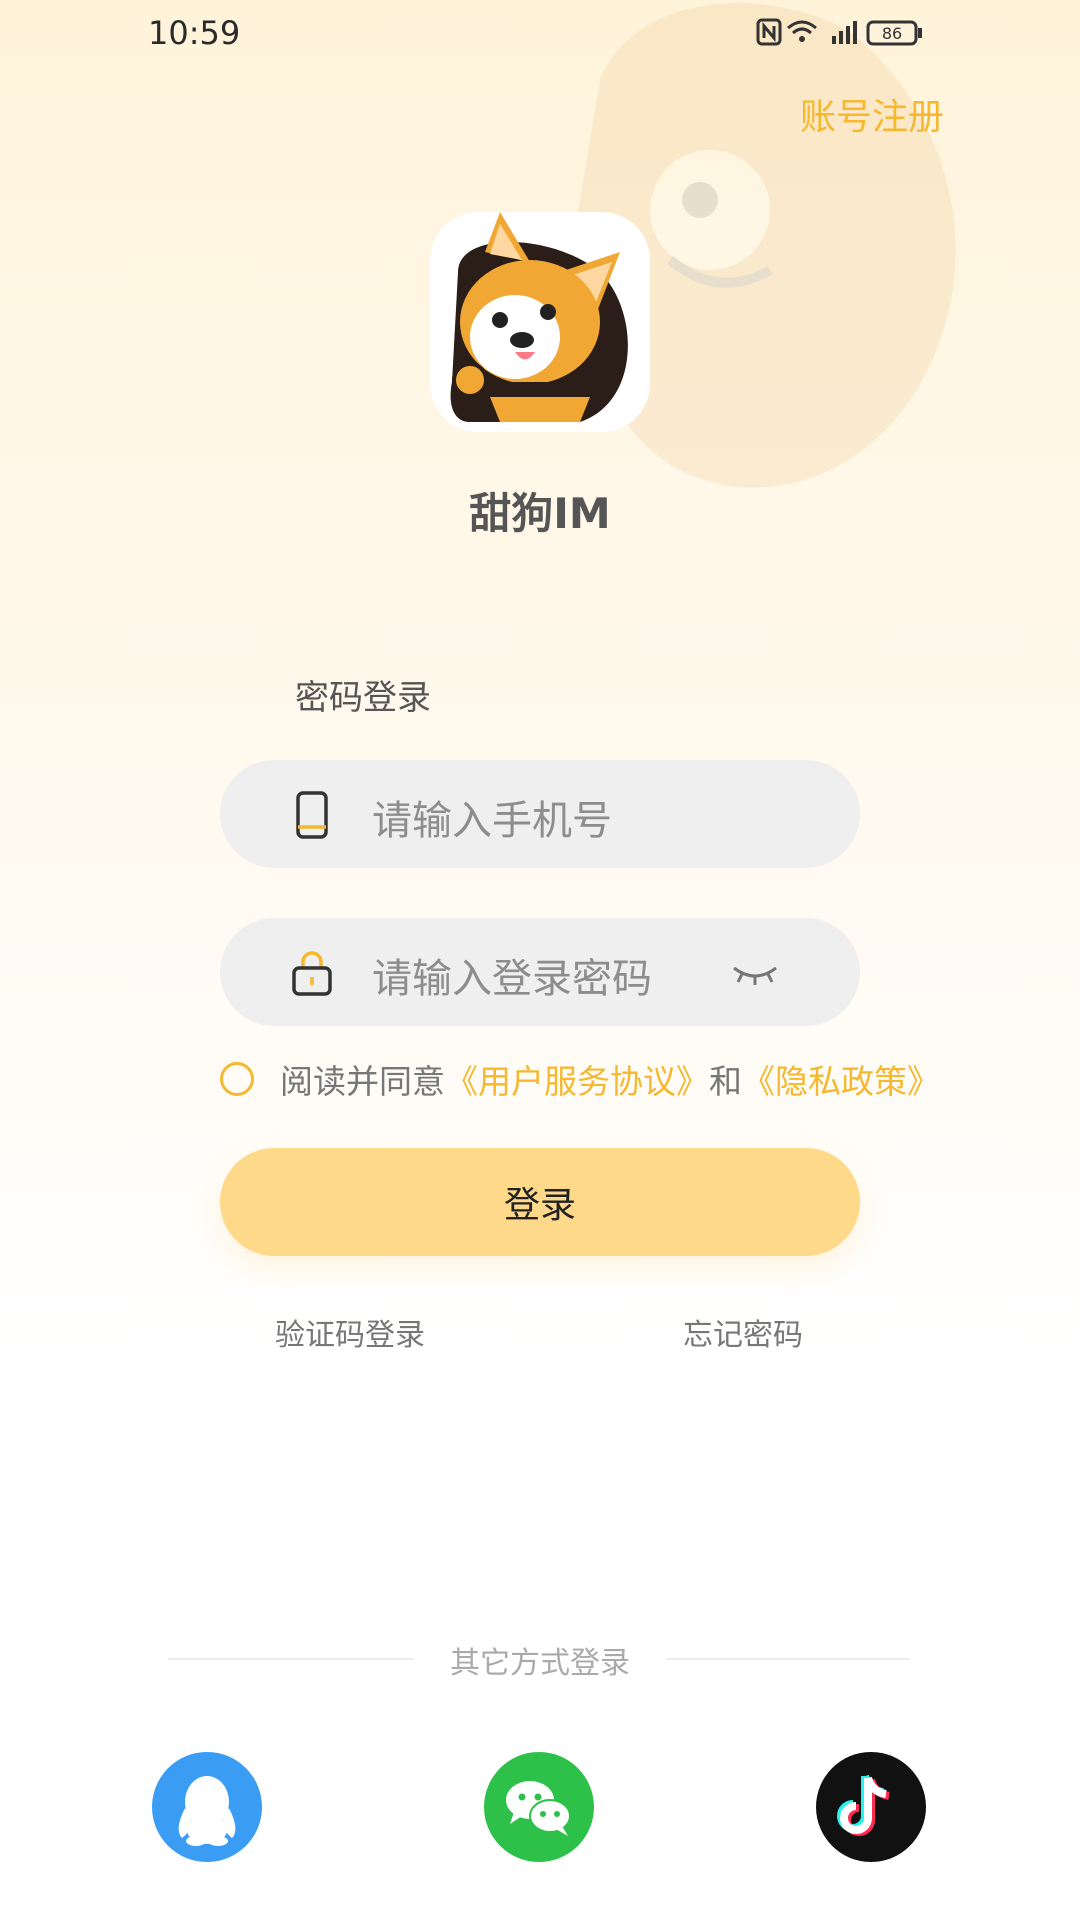 This screenshot has width=1080, height=1920. I want to click on status-time: 10:59, so click(194, 33).